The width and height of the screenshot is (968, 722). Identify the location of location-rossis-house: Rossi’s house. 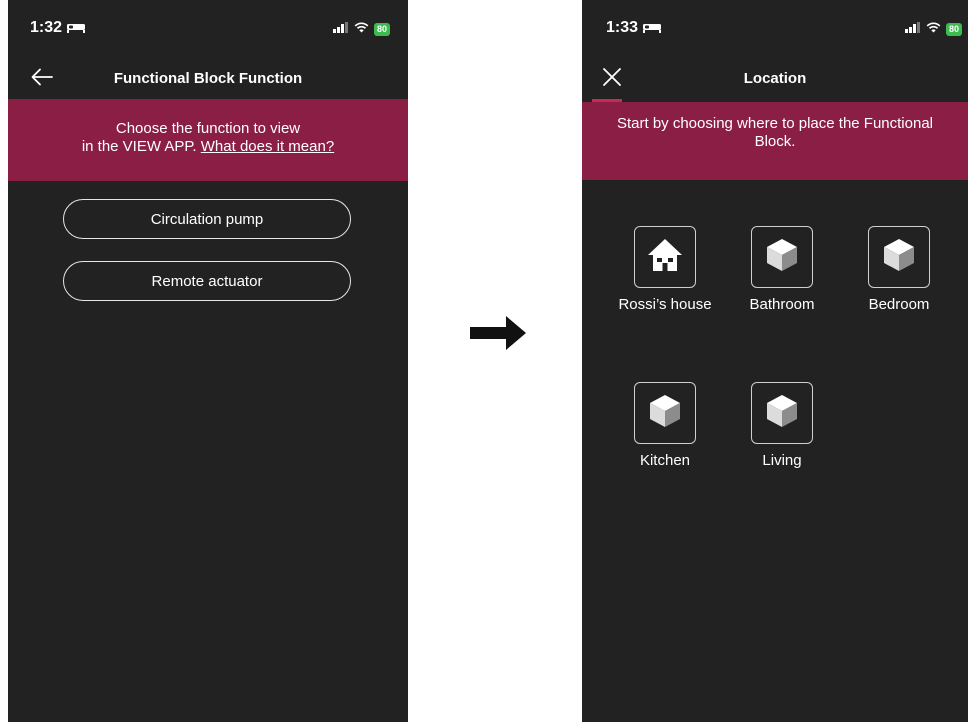
(665, 269).